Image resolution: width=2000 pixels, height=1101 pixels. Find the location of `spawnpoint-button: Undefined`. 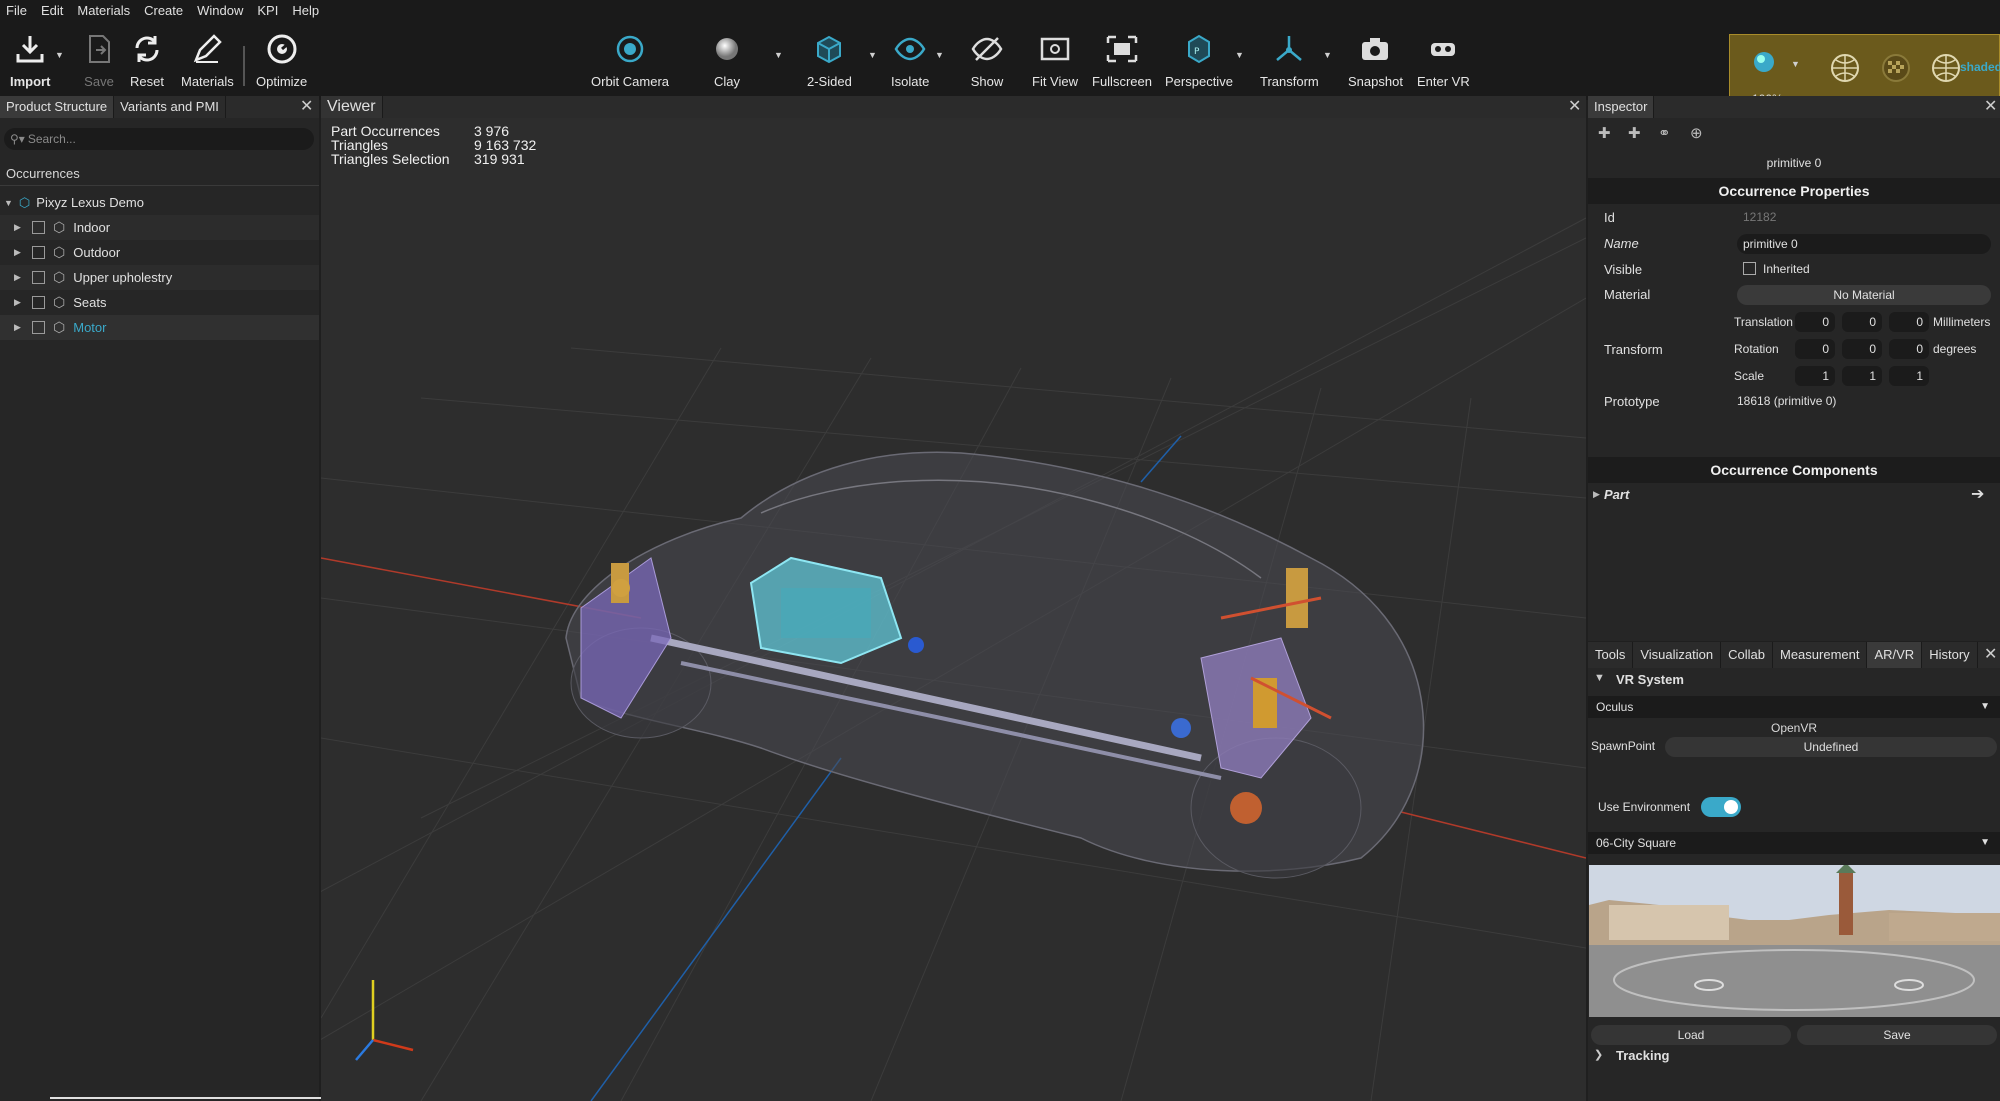

spawnpoint-button: Undefined is located at coordinates (1831, 747).